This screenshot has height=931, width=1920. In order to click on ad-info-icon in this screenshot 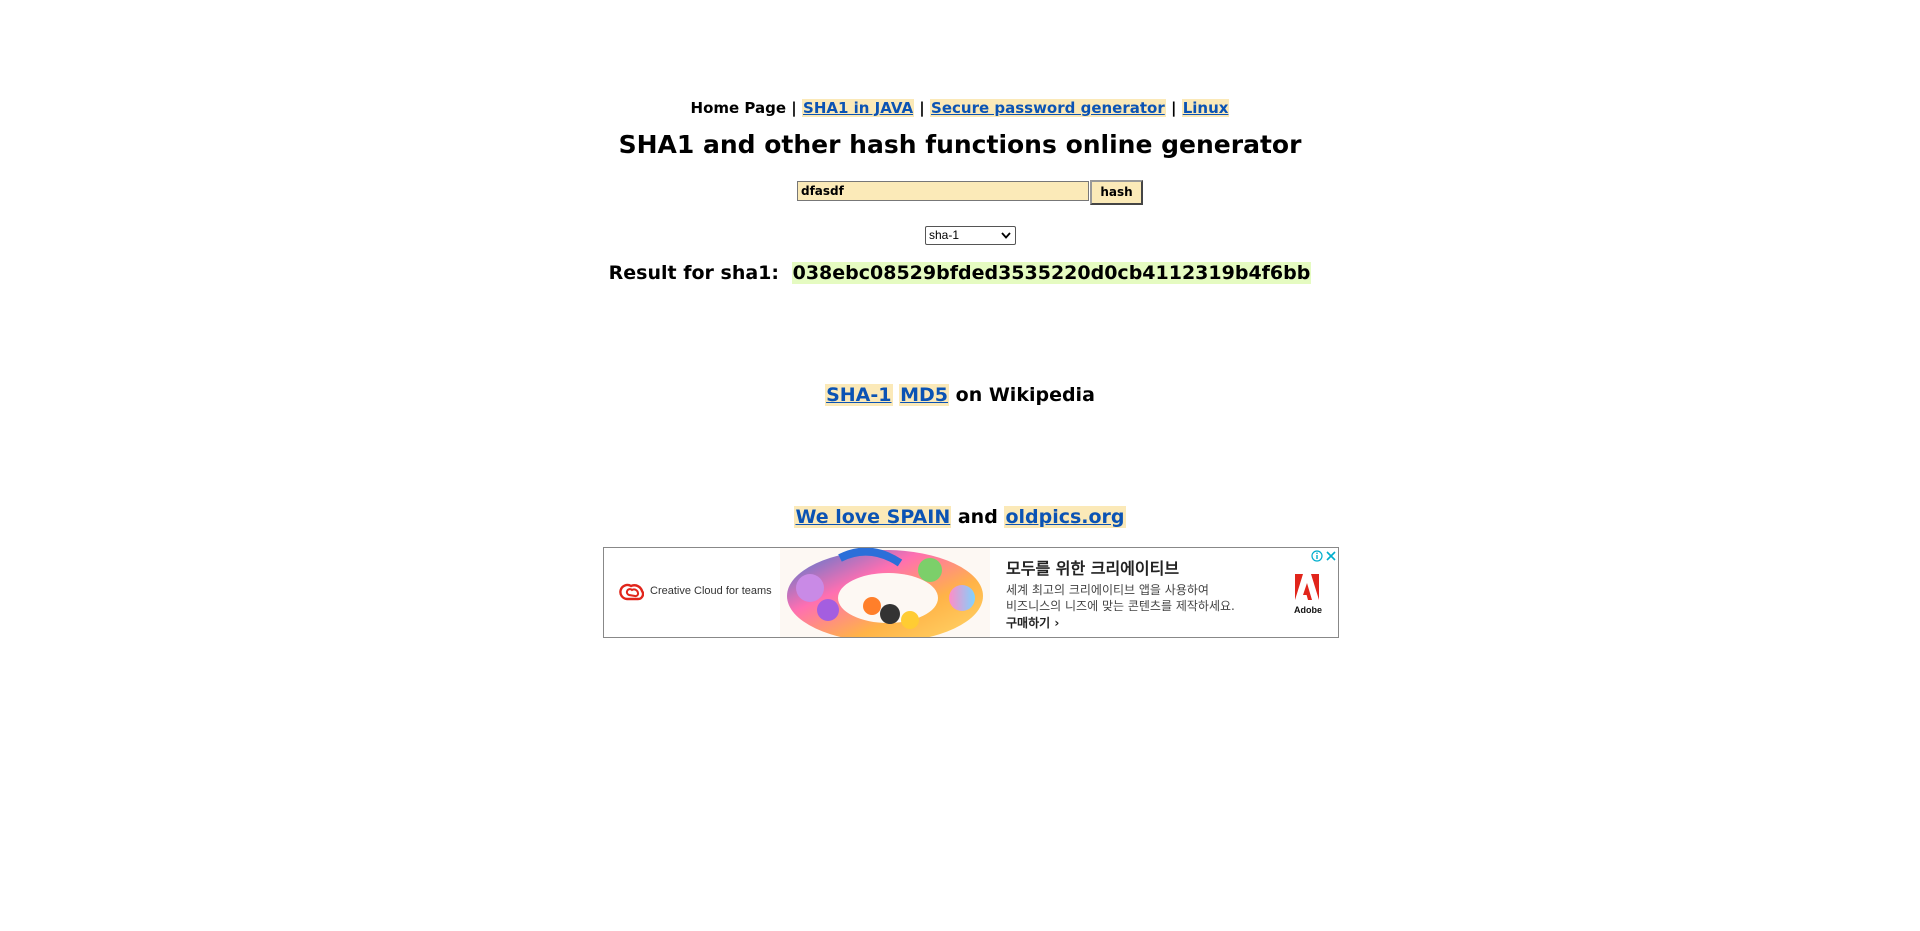, I will do `click(1317, 556)`.